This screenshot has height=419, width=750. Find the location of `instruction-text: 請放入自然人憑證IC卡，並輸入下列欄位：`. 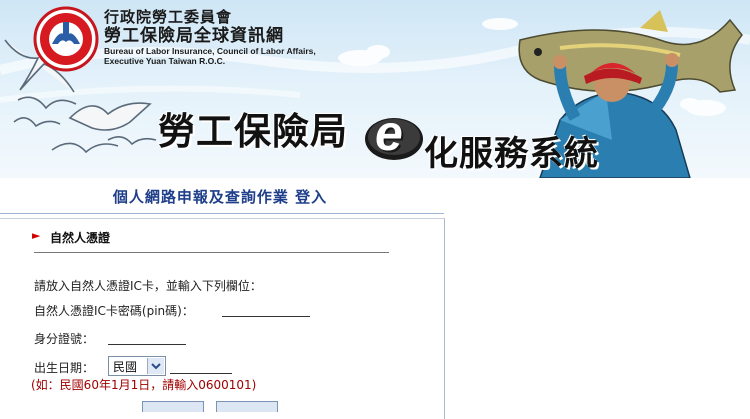

instruction-text: 請放入自然人憑證IC卡，並輸入下列欄位： is located at coordinates (148, 286).